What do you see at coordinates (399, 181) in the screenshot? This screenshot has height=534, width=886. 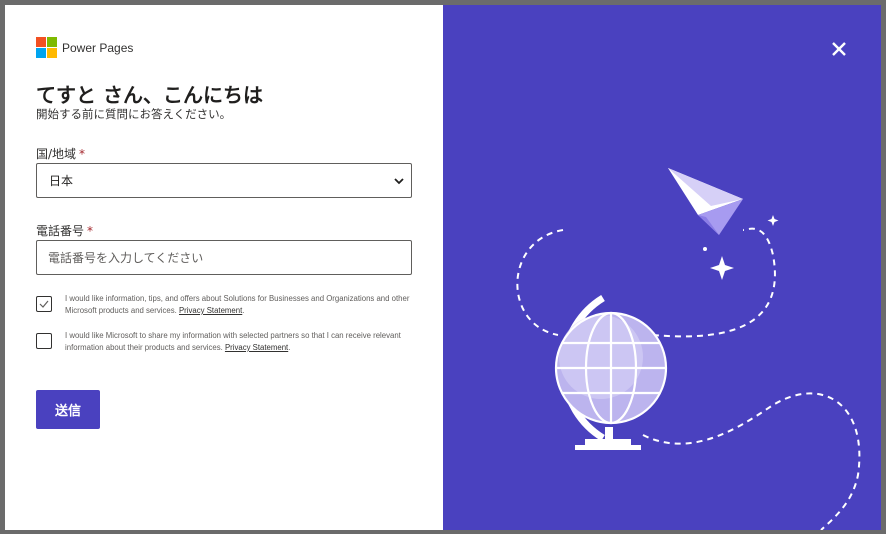 I see `chevron-down-icon` at bounding box center [399, 181].